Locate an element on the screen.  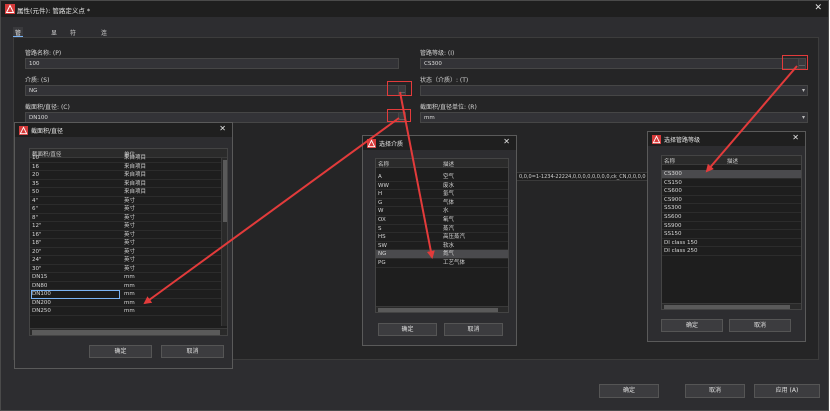
arrow-to-pipe-class-dialog is located at coordinates (751, 119).